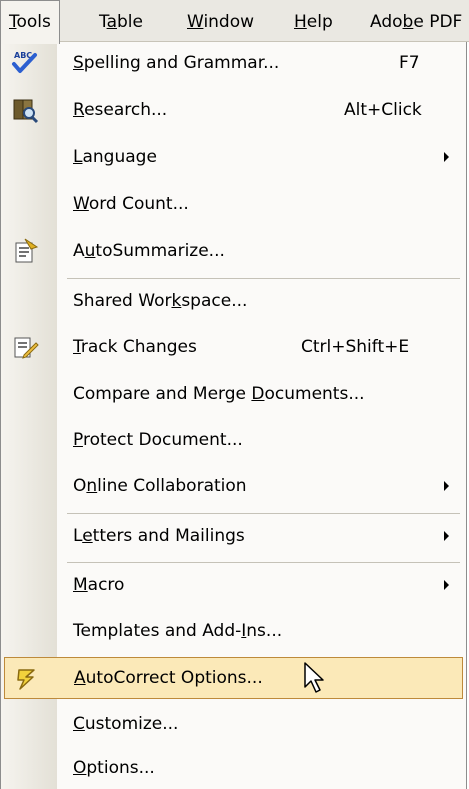 This screenshot has height=789, width=469. Describe the element at coordinates (26, 111) in the screenshot. I see `research-book-icon` at that location.